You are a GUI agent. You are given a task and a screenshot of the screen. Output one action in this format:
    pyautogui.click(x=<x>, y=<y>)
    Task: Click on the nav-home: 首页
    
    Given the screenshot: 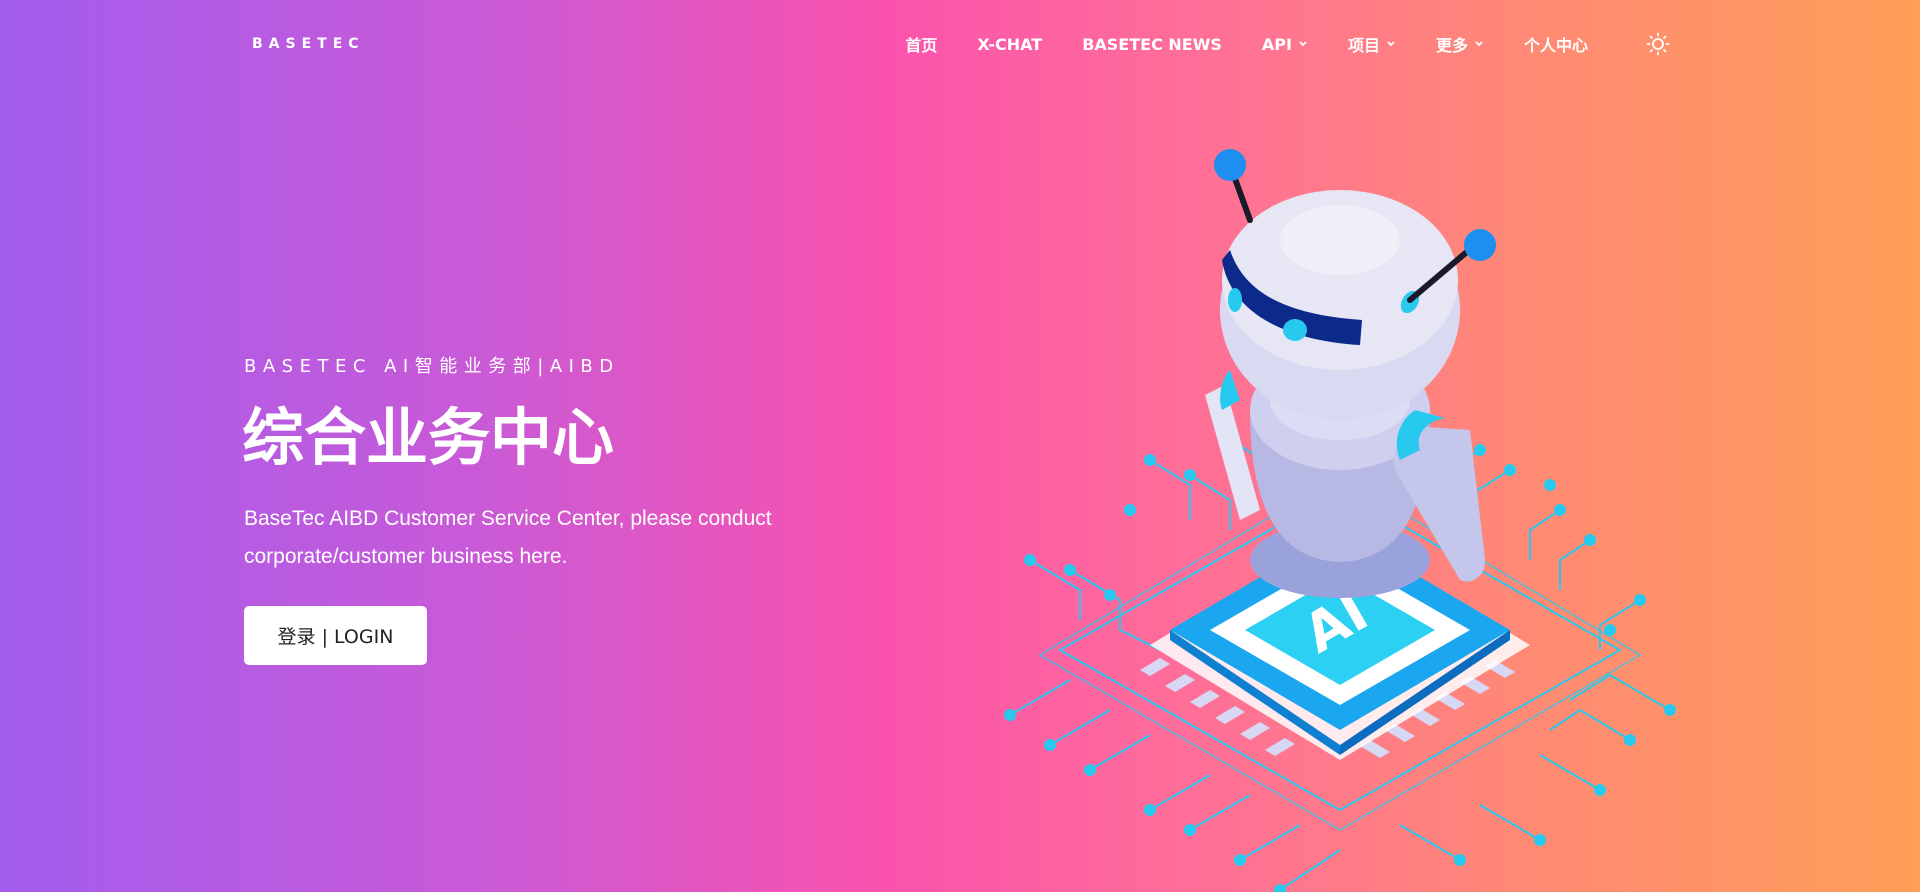 What is the action you would take?
    pyautogui.click(x=921, y=44)
    